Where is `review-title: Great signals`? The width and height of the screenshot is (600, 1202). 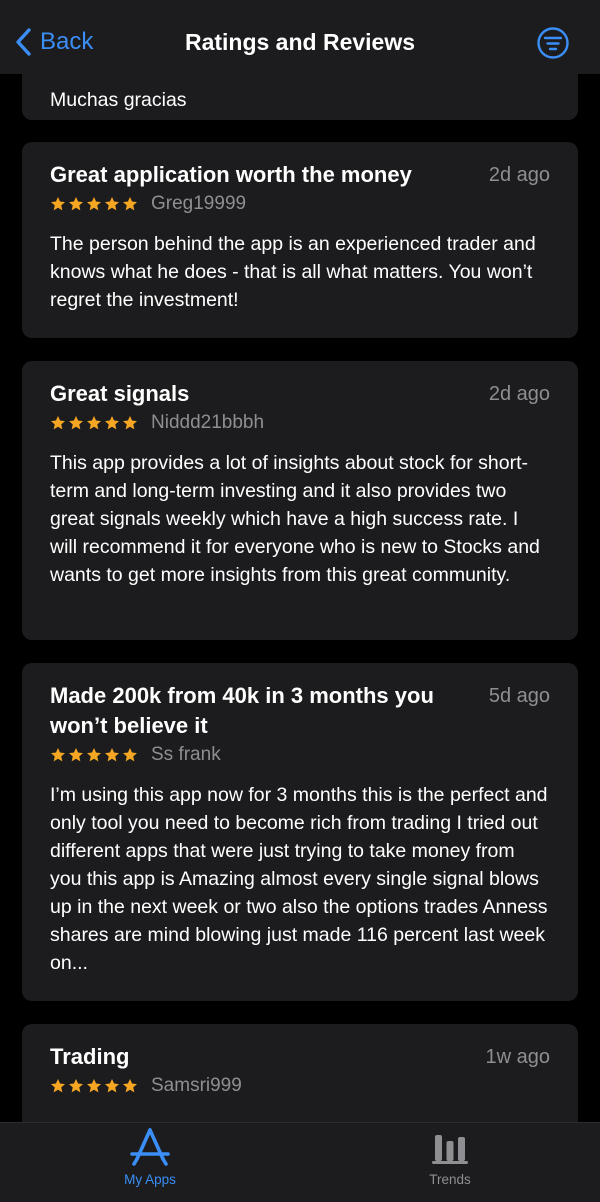
review-title: Great signals is located at coordinates (120, 393).